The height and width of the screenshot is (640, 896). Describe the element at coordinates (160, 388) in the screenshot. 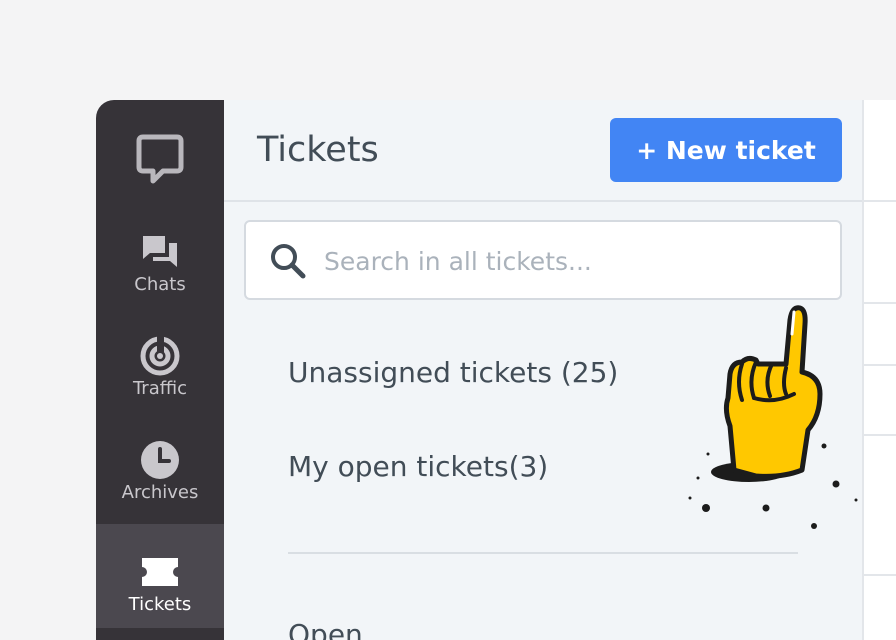

I see `nav-label: Traffic` at that location.